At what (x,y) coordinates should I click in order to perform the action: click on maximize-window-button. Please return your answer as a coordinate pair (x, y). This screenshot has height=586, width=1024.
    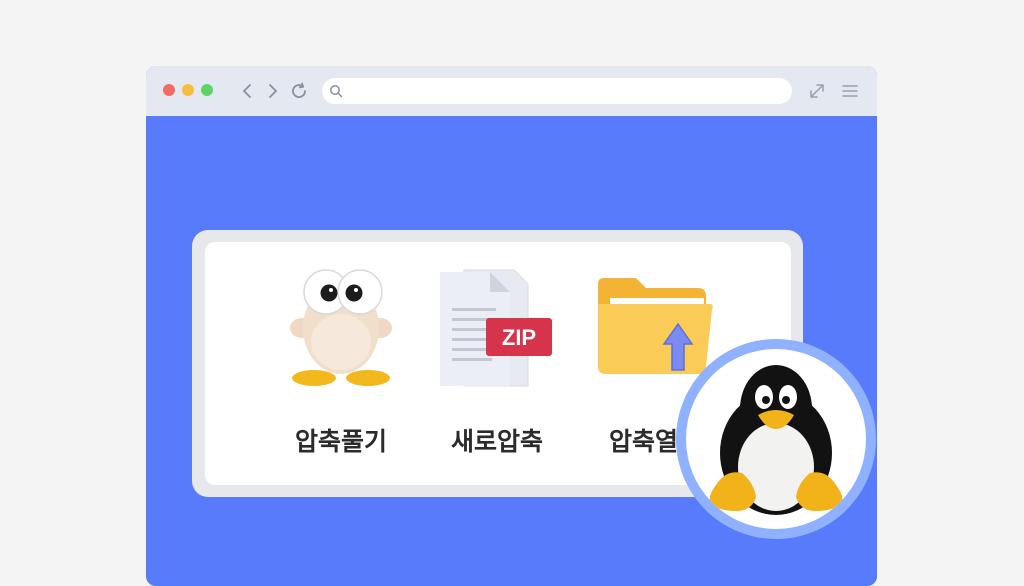
    Looking at the image, I should click on (207, 90).